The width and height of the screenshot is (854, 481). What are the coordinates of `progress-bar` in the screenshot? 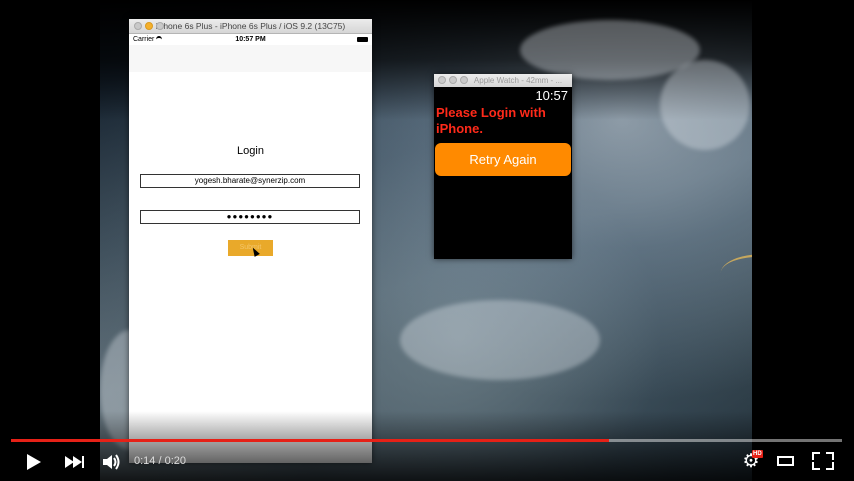 It's located at (426, 440).